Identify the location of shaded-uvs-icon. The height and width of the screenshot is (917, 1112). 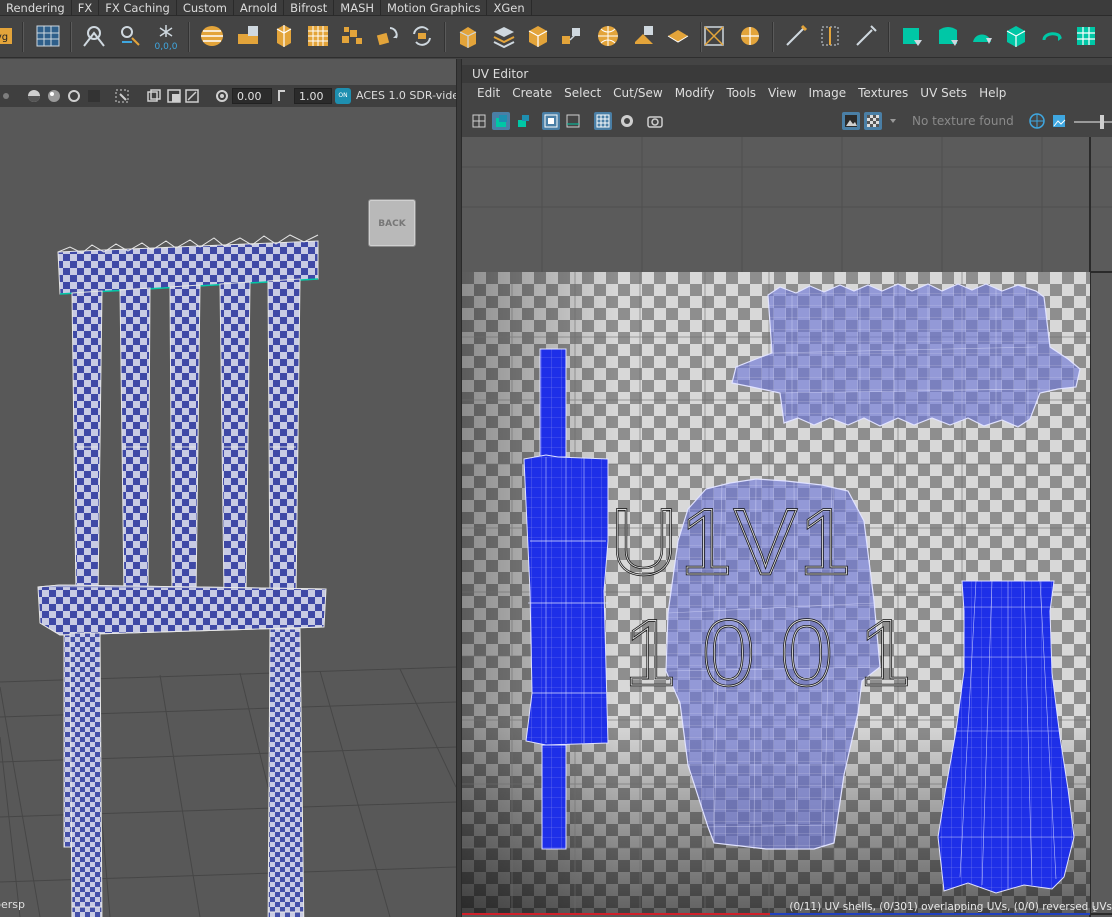
(501, 121).